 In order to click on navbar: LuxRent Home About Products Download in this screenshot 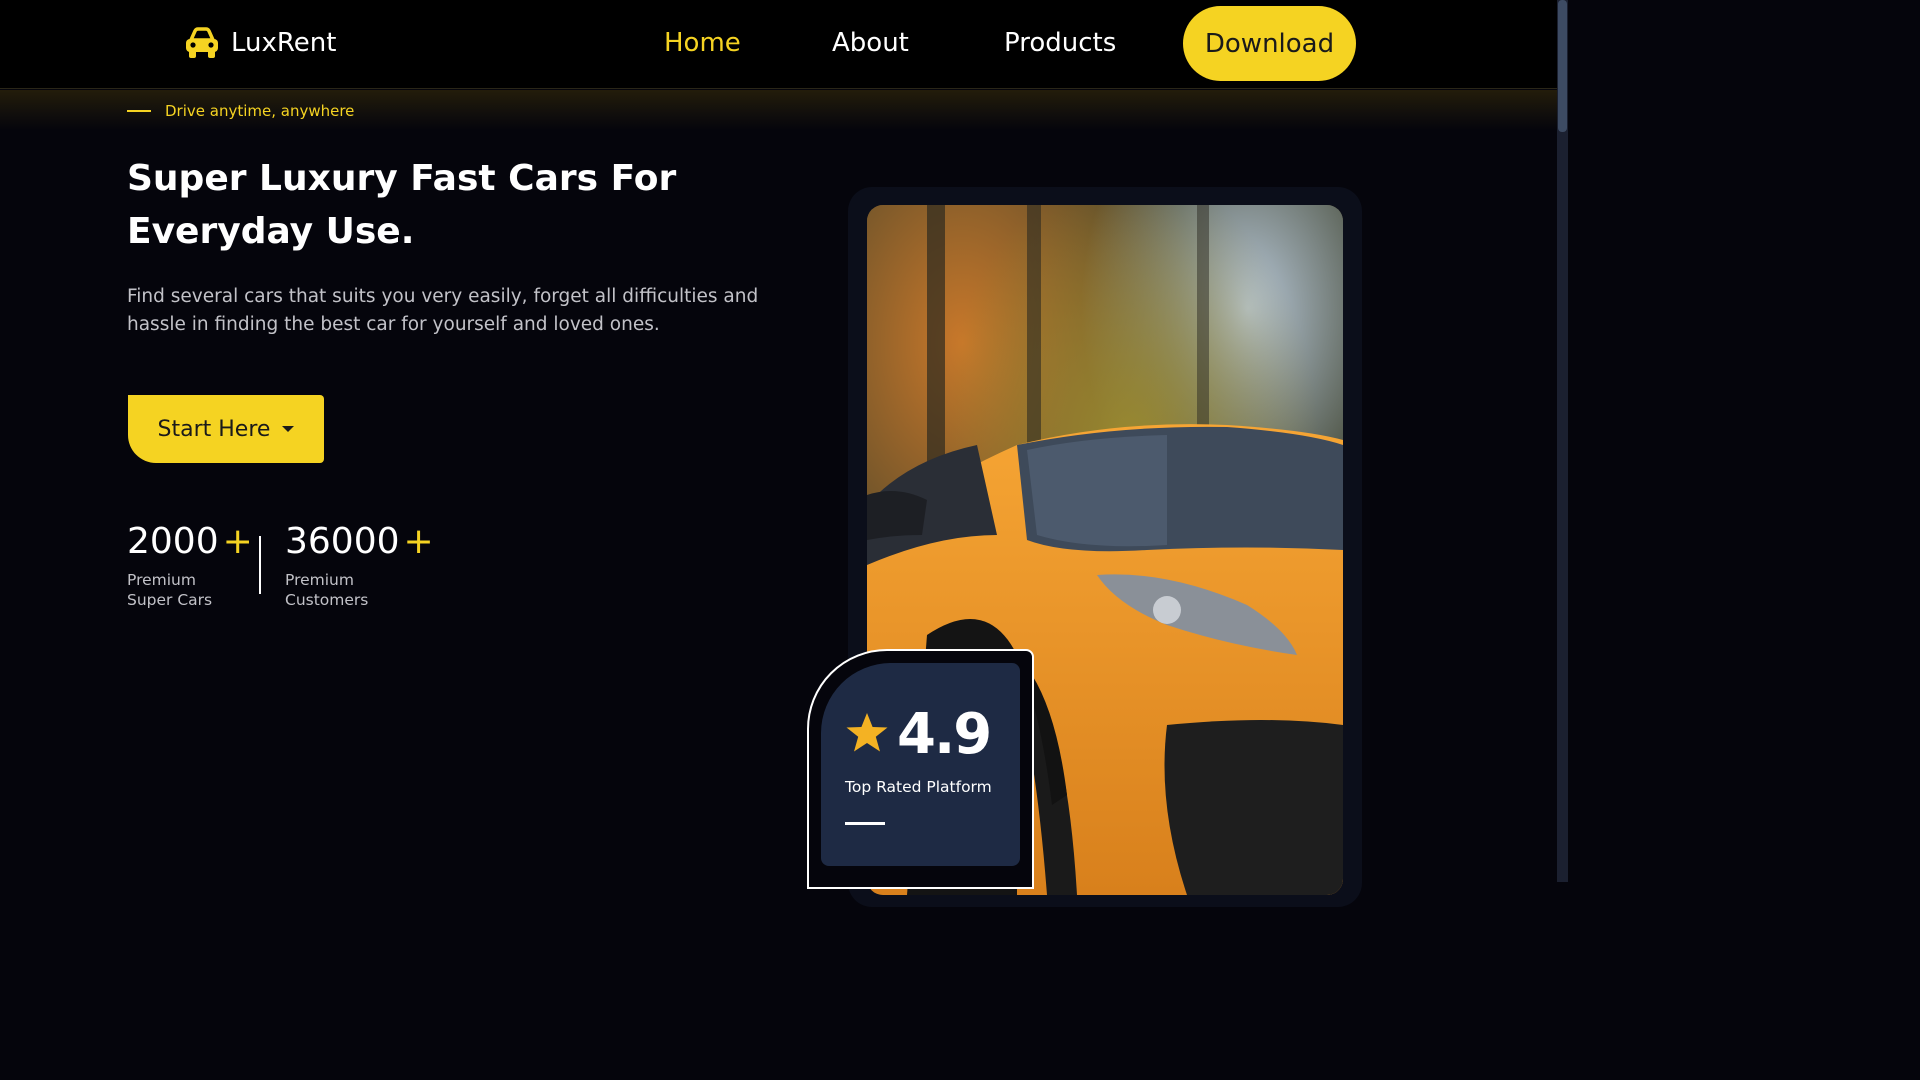, I will do `click(778, 44)`.